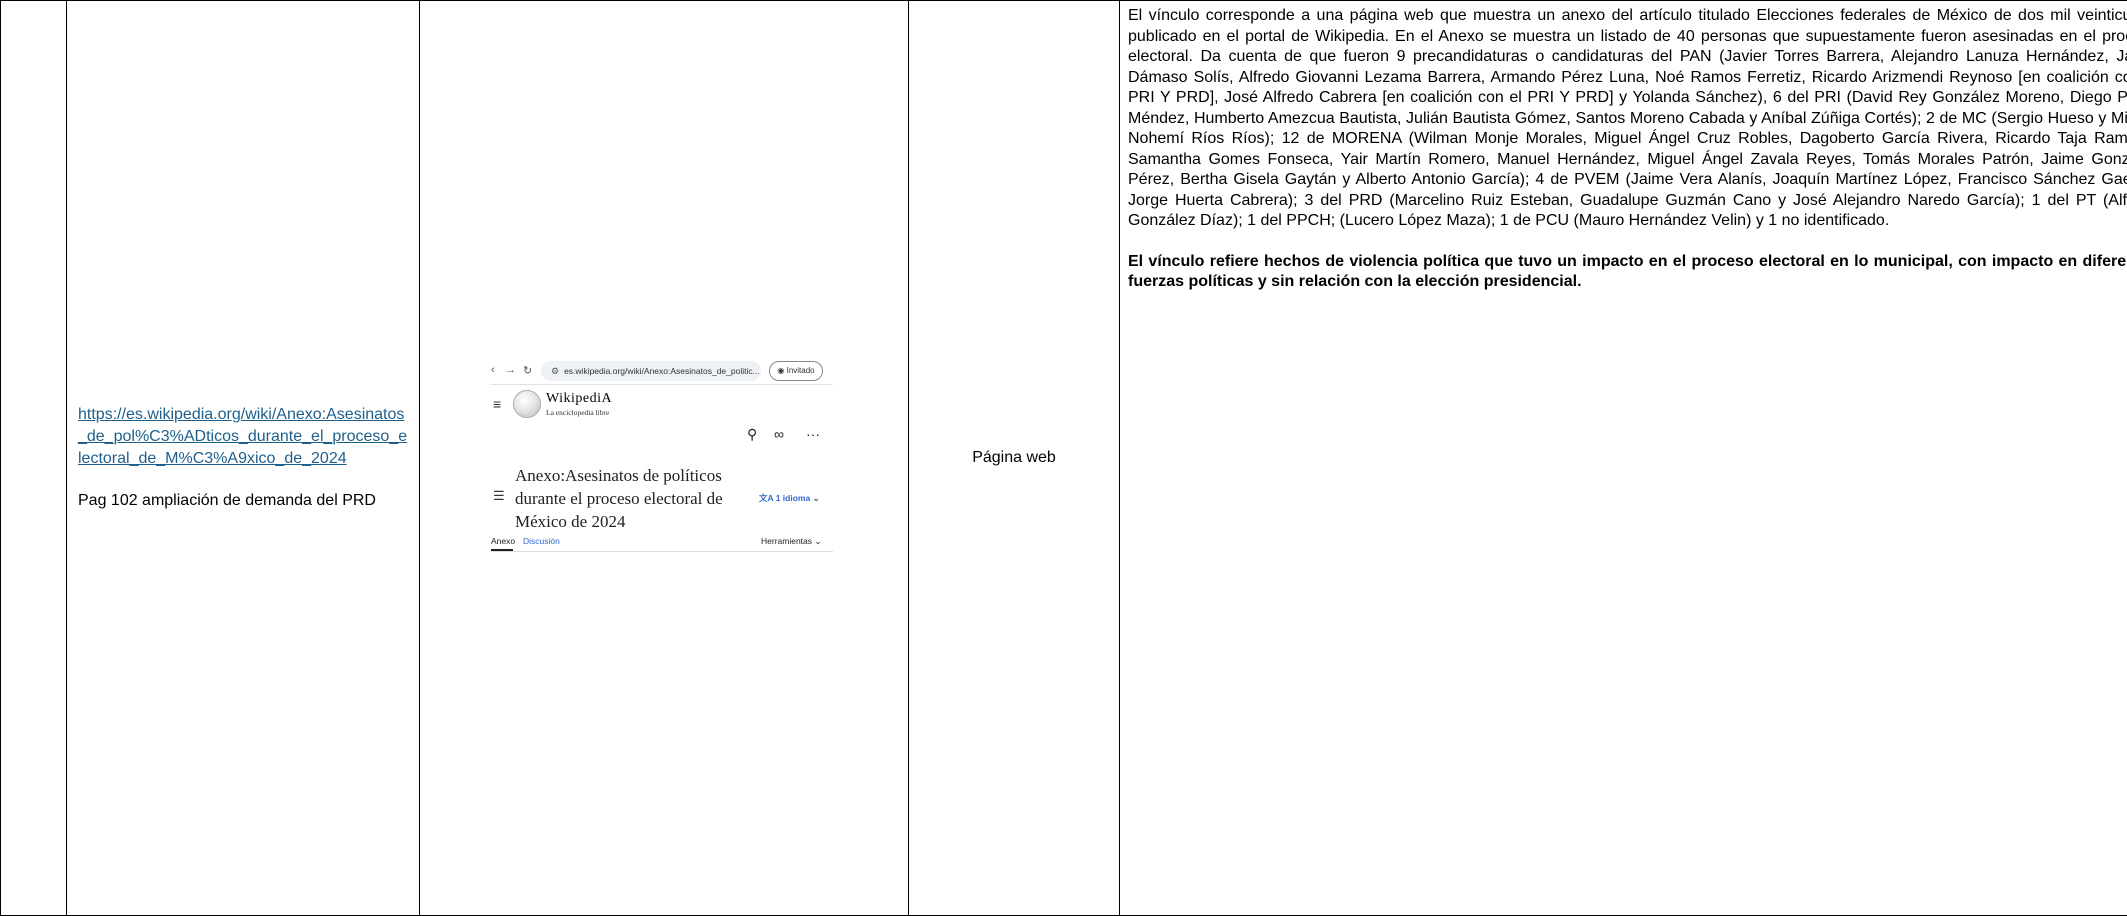 This screenshot has width=2127, height=916. I want to click on tools-menu: Herramientas ⌄, so click(791, 541).